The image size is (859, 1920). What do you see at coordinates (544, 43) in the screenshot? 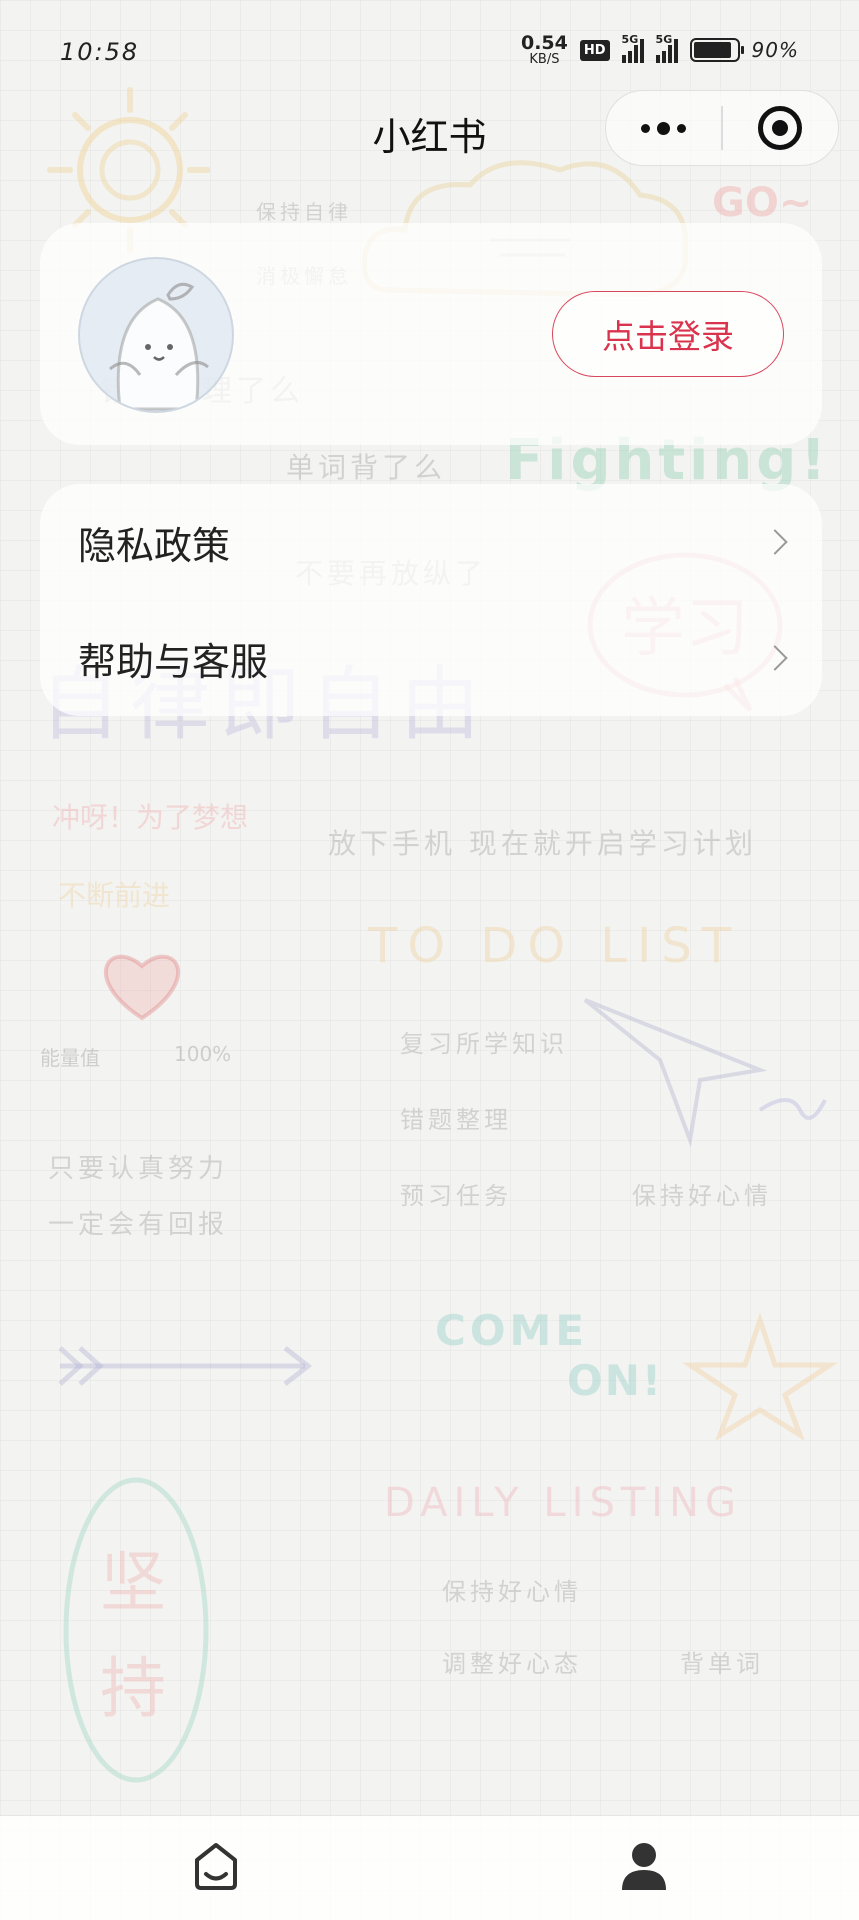
I see `net-speed-value: 0.54` at bounding box center [544, 43].